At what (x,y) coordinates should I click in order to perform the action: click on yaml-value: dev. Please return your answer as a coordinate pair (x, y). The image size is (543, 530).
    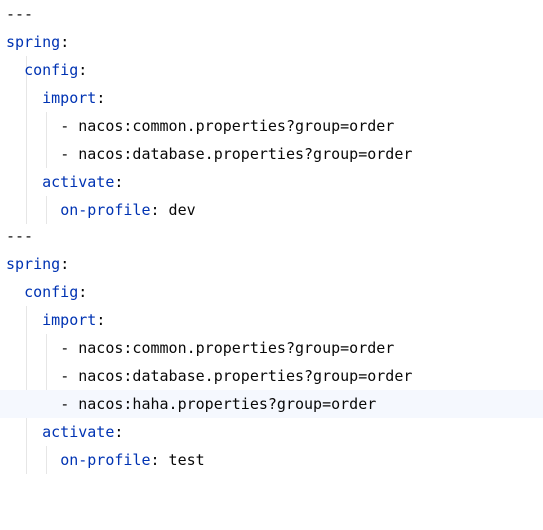
    Looking at the image, I should click on (177, 210).